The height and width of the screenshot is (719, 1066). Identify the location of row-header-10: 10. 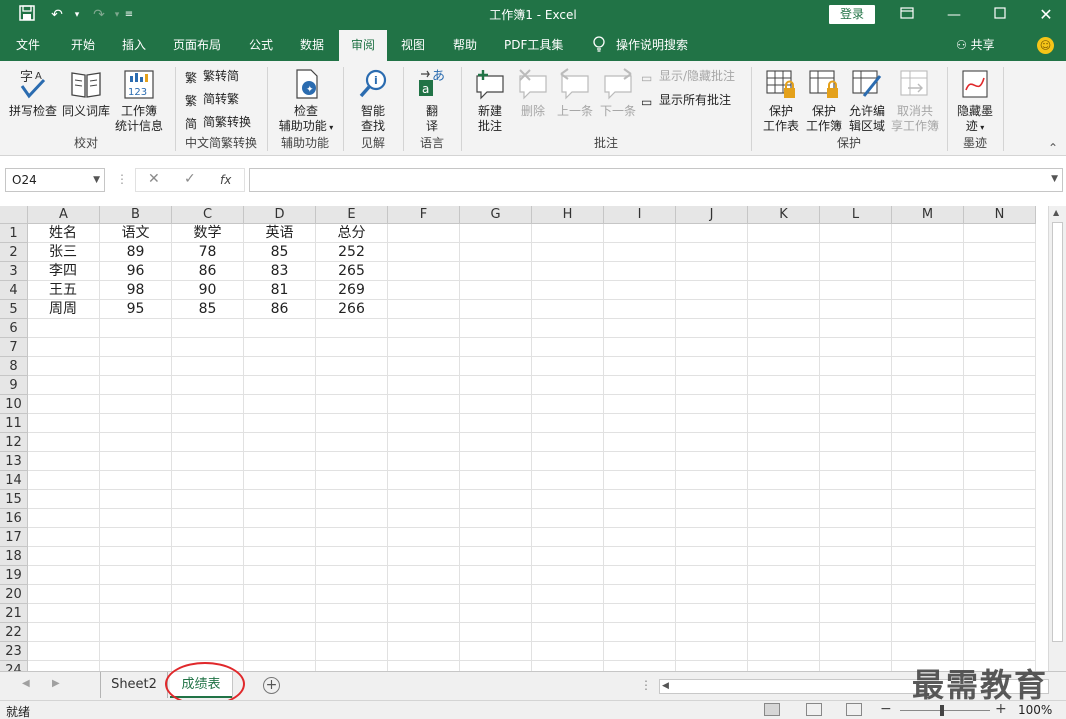
(14, 404).